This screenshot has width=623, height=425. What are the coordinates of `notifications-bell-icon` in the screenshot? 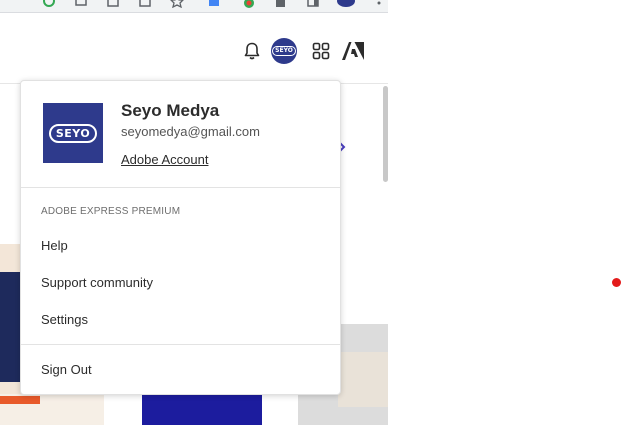 It's located at (252, 51).